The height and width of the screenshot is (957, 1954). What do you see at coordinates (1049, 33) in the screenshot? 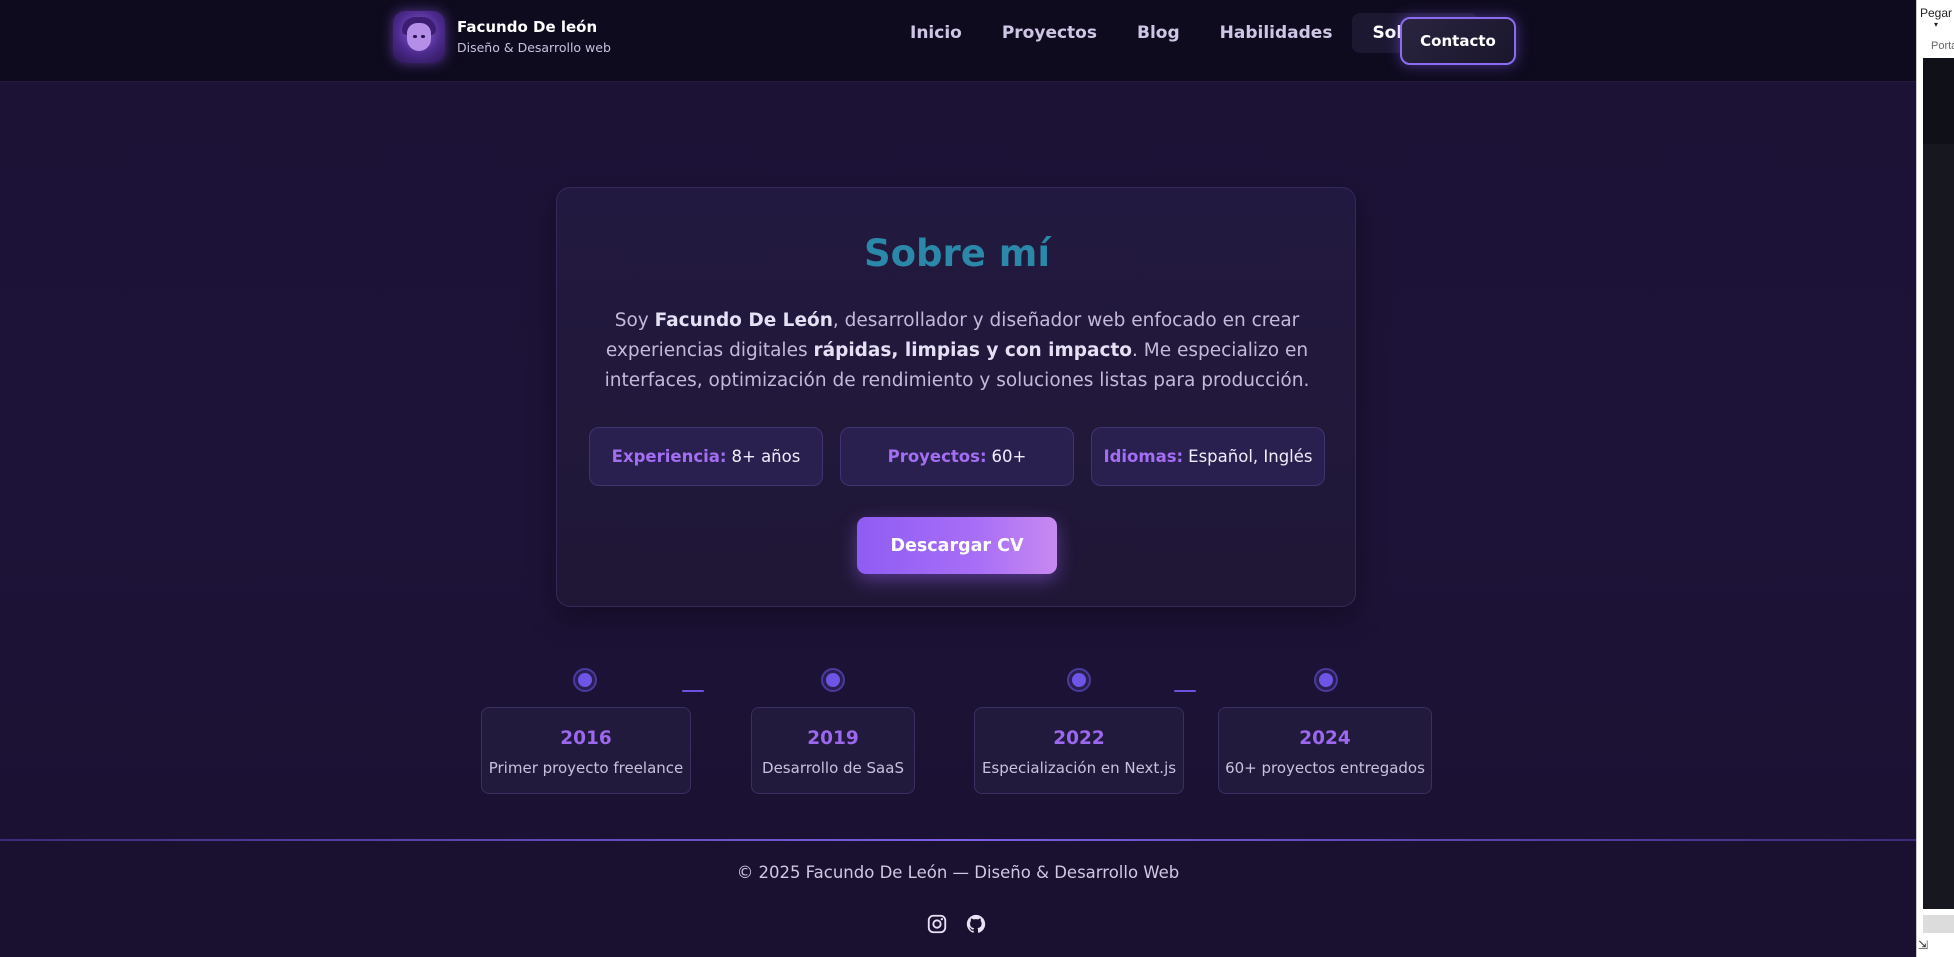
I see `nav-item-proyectos: Proyectos` at bounding box center [1049, 33].